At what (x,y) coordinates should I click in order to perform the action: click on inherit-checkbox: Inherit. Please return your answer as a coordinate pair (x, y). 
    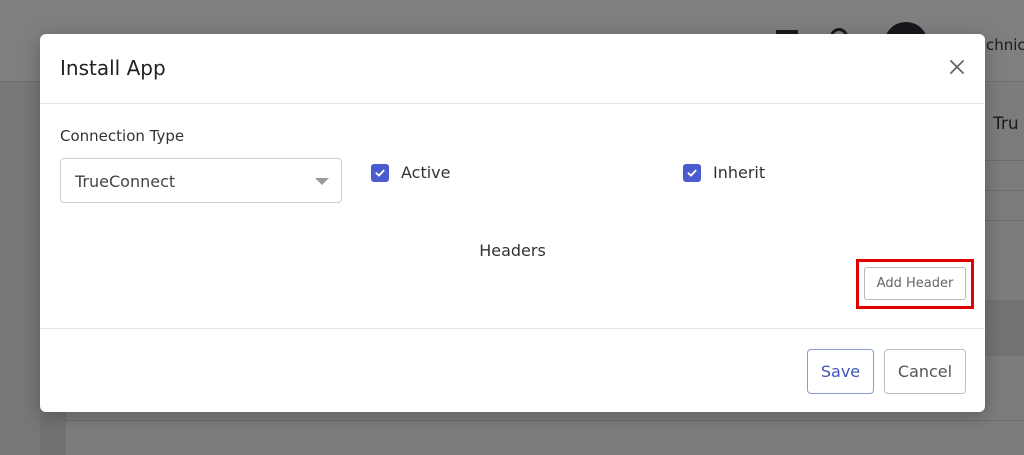
    Looking at the image, I should click on (724, 172).